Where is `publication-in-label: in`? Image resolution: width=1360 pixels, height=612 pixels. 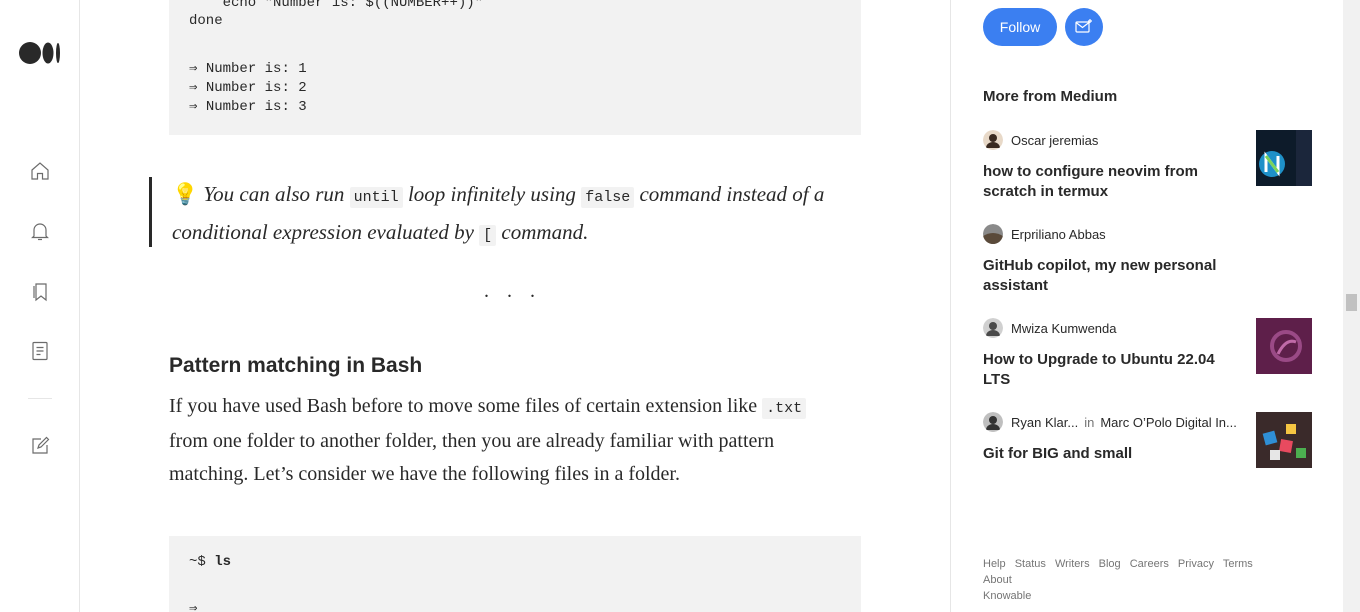
publication-in-label: in is located at coordinates (1089, 422).